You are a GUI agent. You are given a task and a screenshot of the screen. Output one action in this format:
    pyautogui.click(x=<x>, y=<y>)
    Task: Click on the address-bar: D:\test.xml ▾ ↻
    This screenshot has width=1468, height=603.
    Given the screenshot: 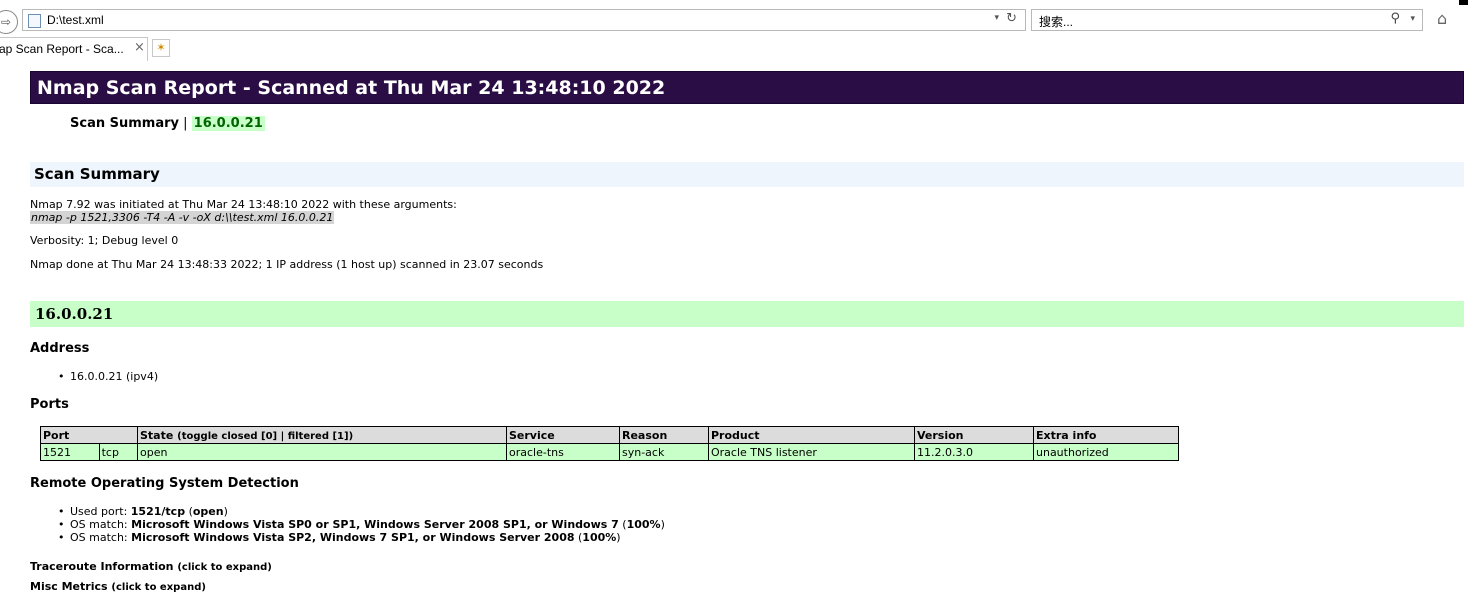 What is the action you would take?
    pyautogui.click(x=524, y=20)
    